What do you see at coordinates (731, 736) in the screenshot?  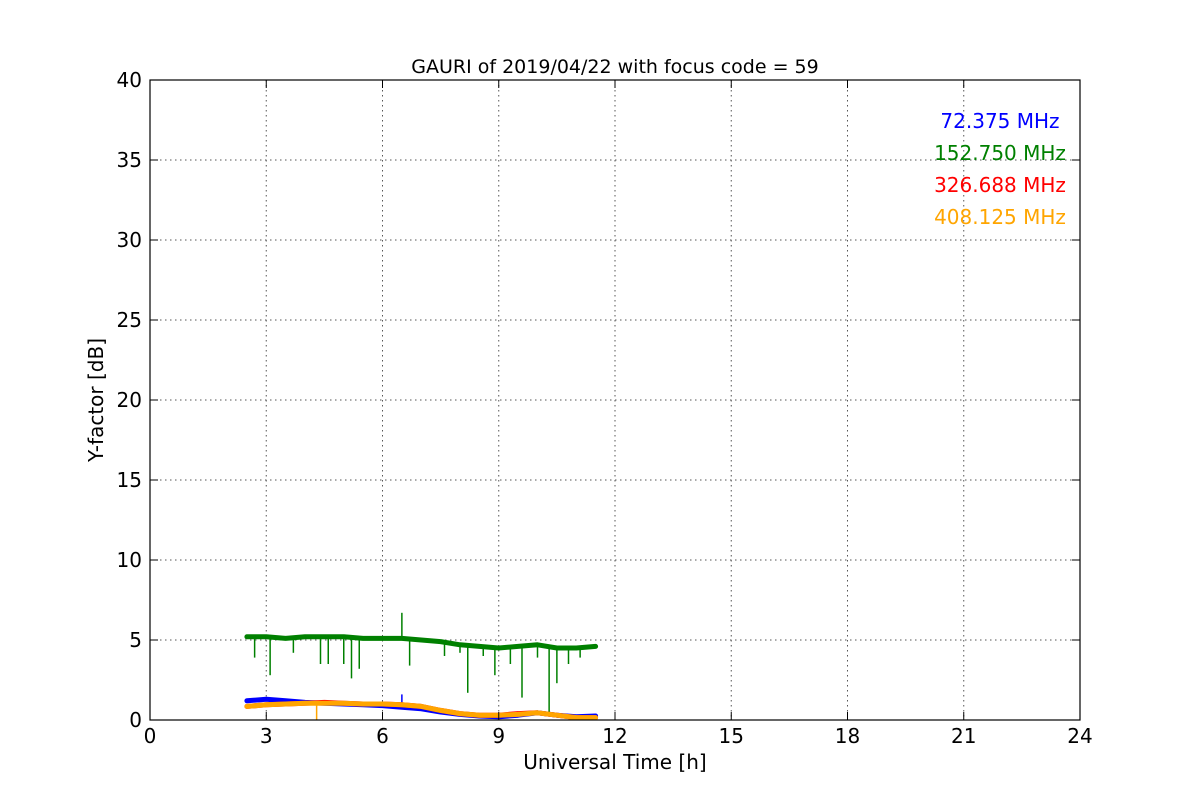 I see `x-tick-label: 15` at bounding box center [731, 736].